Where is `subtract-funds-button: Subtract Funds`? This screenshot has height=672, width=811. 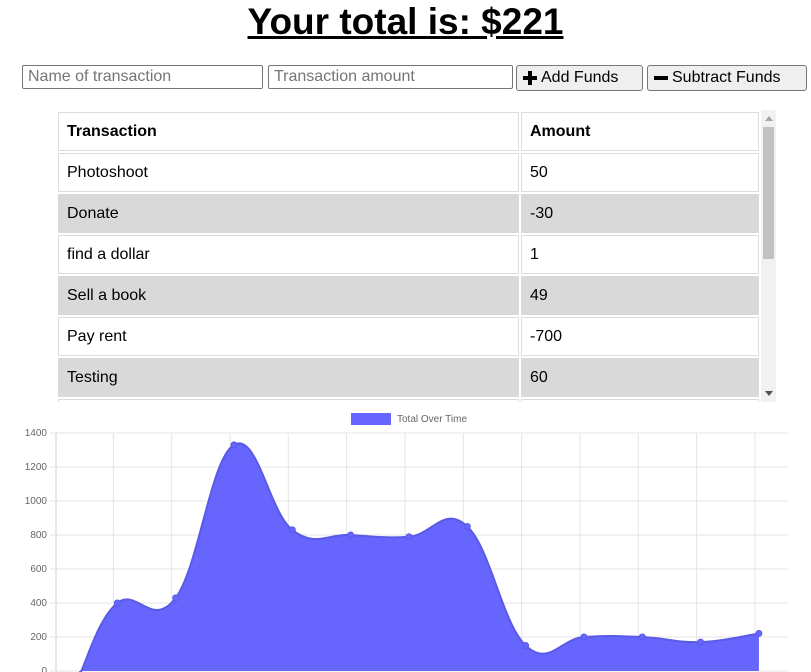 subtract-funds-button: Subtract Funds is located at coordinates (727, 78).